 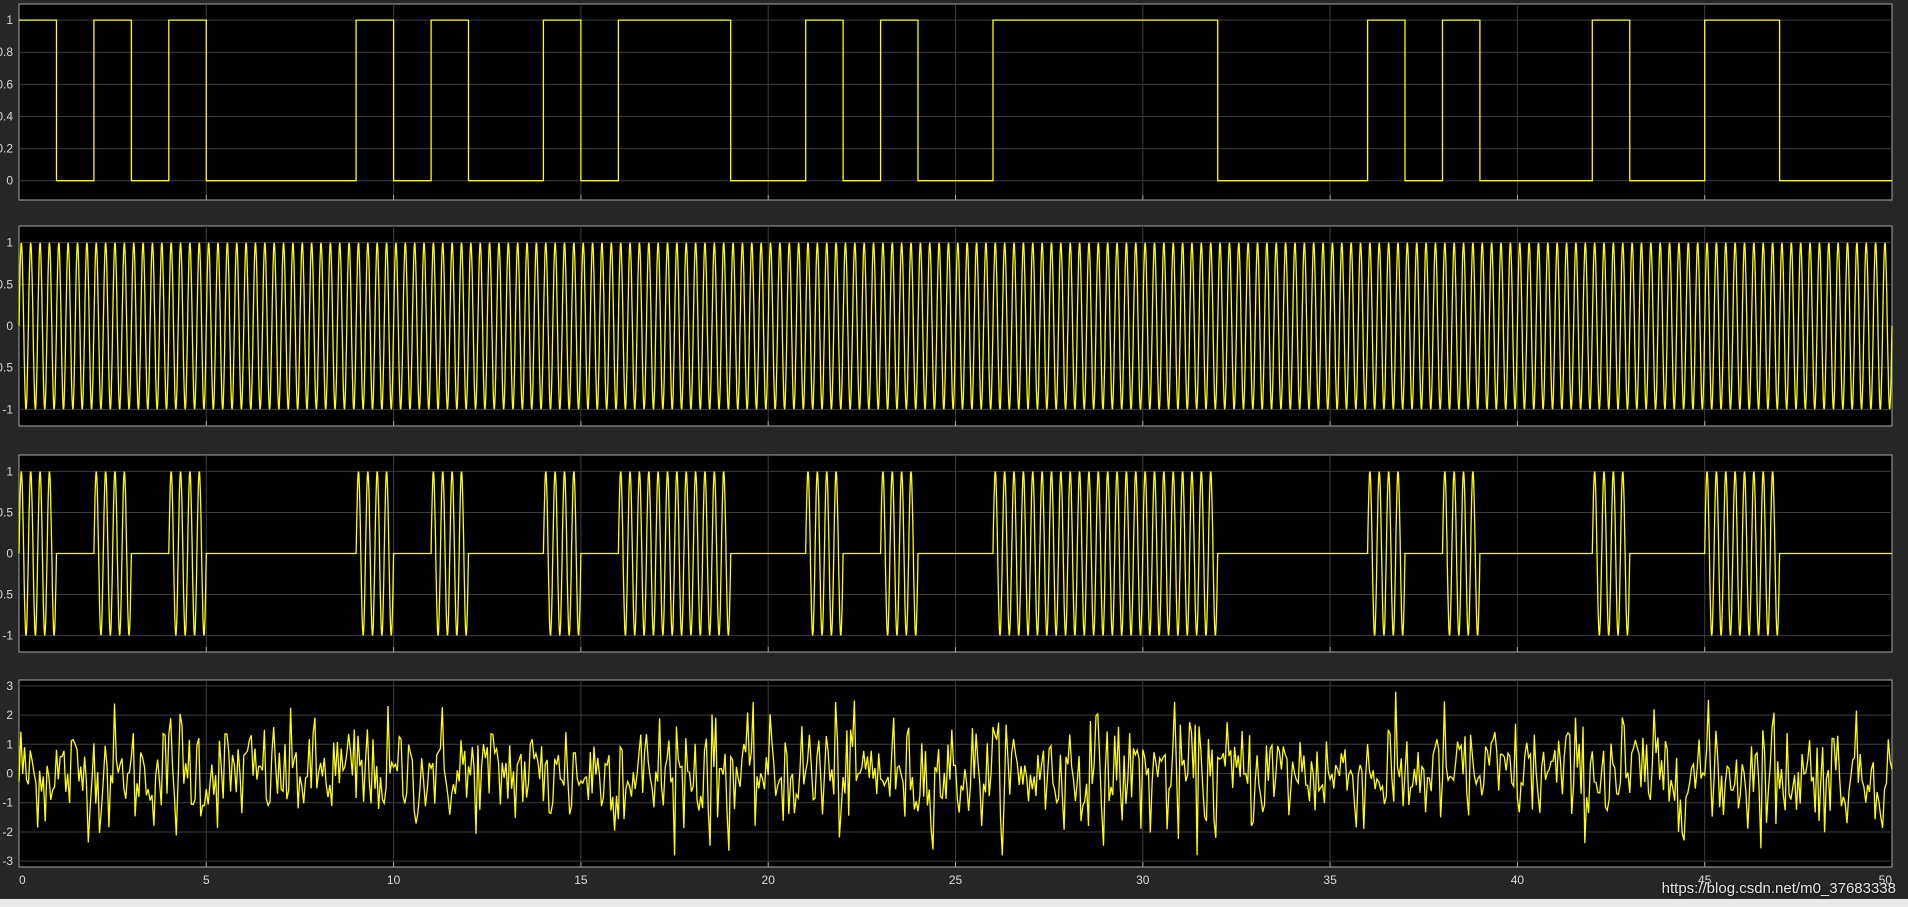 I want to click on x-tick-label: 20, so click(x=769, y=880).